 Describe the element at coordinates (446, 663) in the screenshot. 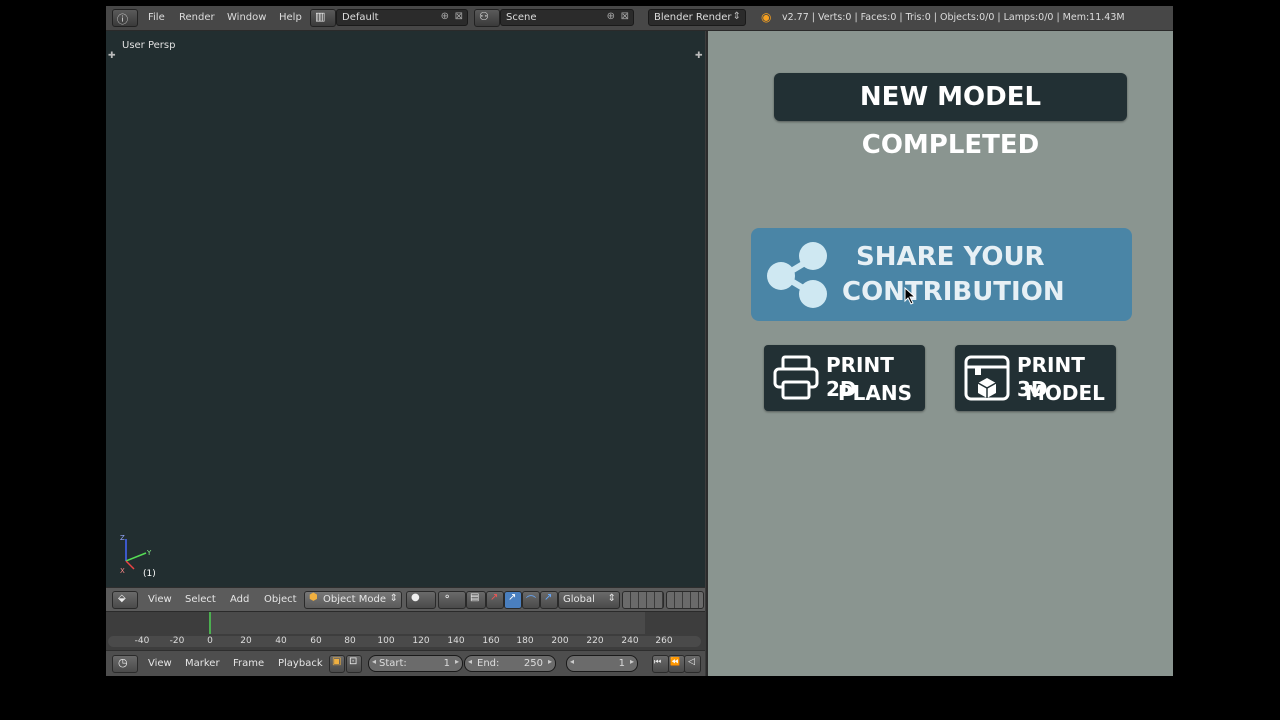

I see `start-frame-value: 1` at that location.